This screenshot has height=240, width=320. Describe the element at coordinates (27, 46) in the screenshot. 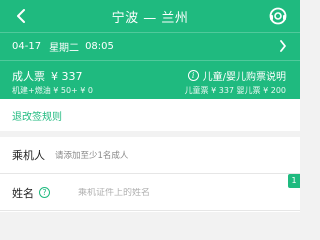

I see `flight-date: 04-17` at that location.